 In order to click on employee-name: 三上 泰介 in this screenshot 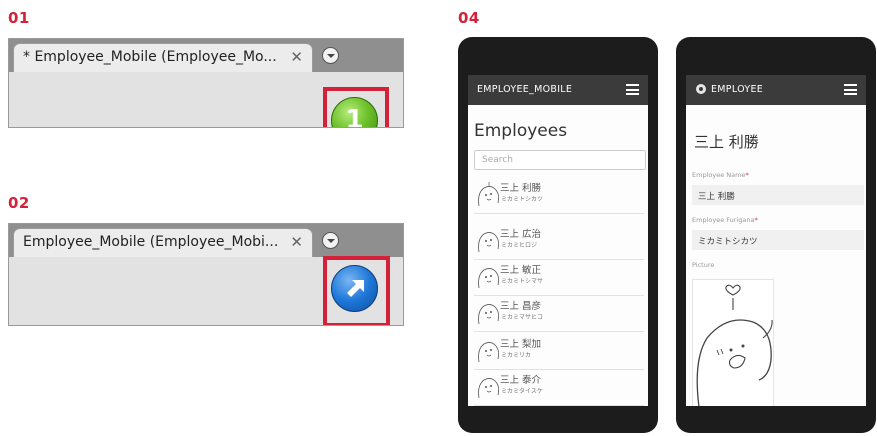, I will do `click(521, 380)`.